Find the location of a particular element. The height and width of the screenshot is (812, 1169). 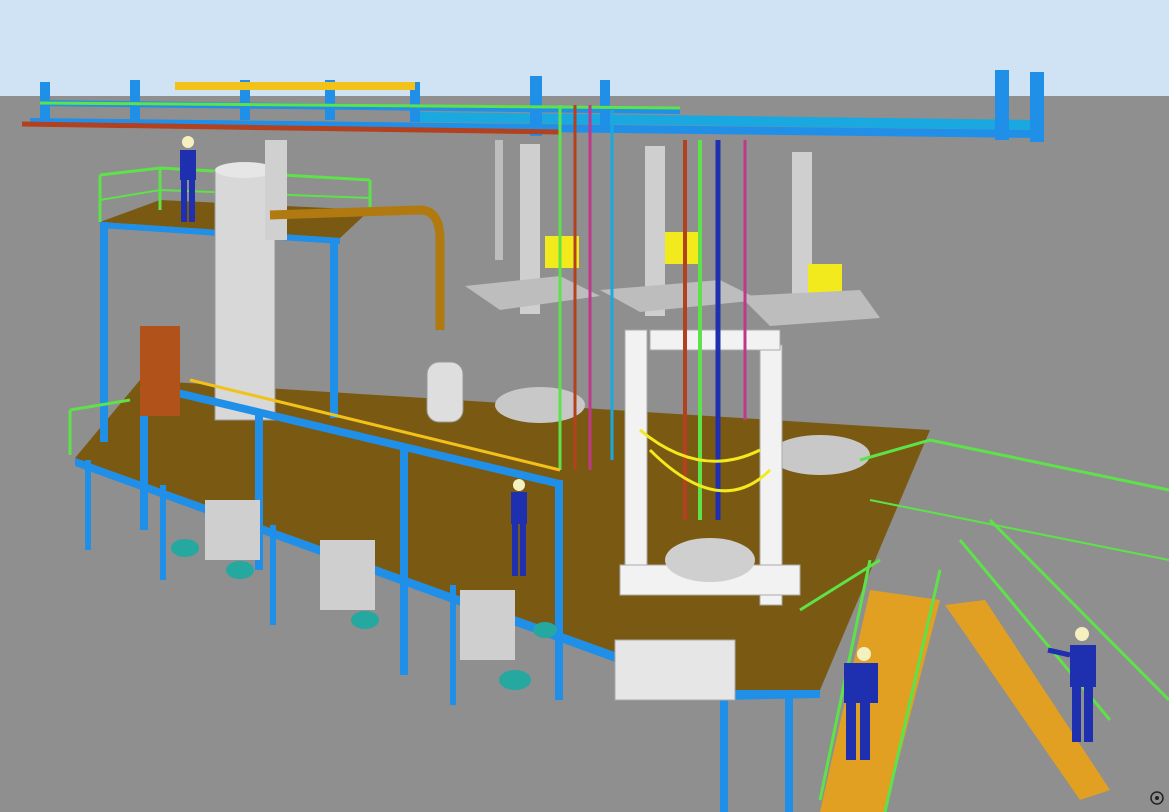

enclosure-door is located at coordinates (160, 371).